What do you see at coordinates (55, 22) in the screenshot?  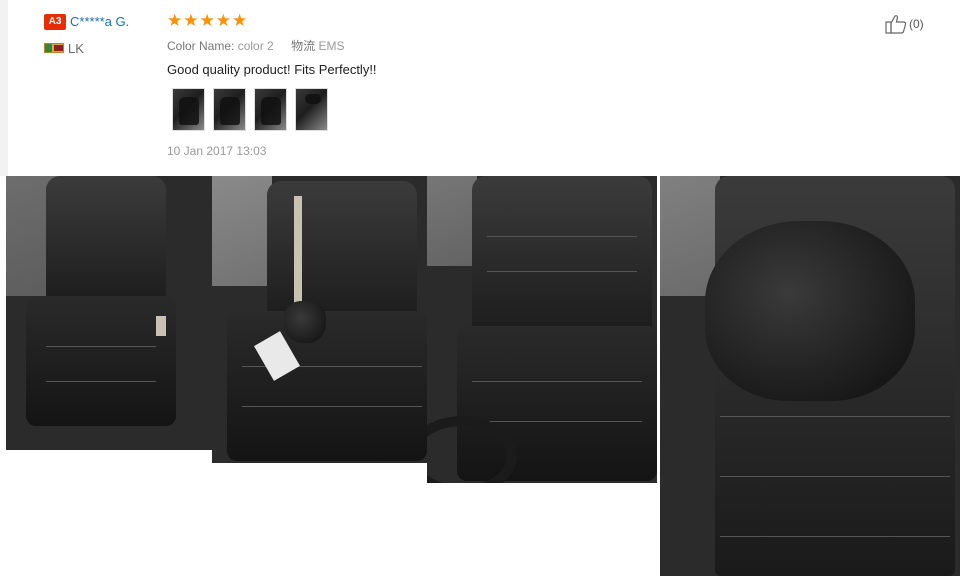 I see `buyer-level-badge: A3` at bounding box center [55, 22].